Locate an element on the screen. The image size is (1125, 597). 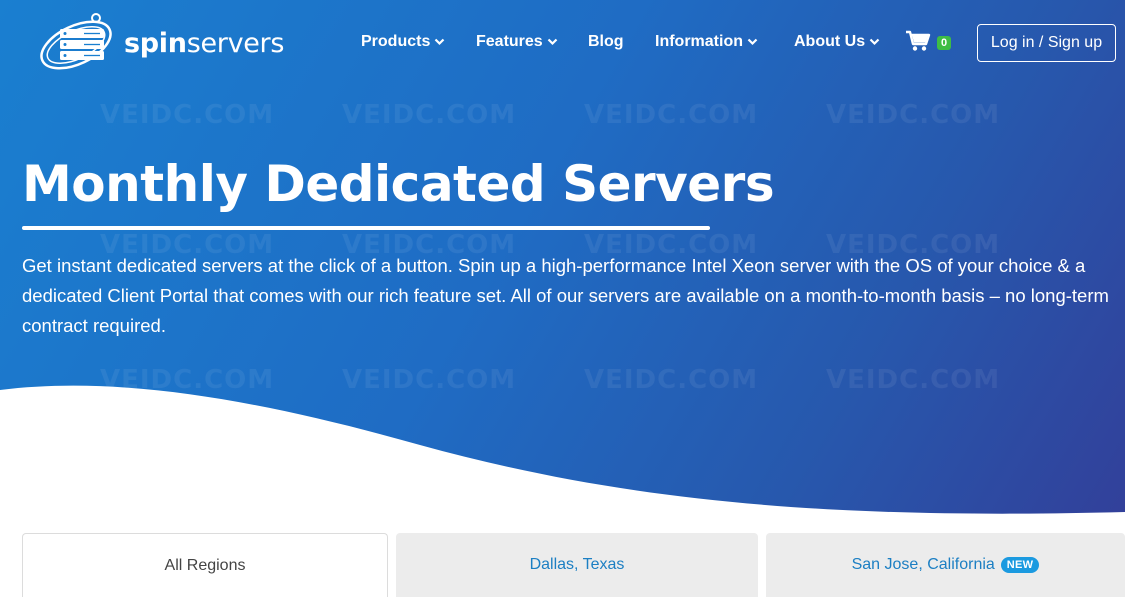
nav-information: Information is located at coordinates (706, 42).